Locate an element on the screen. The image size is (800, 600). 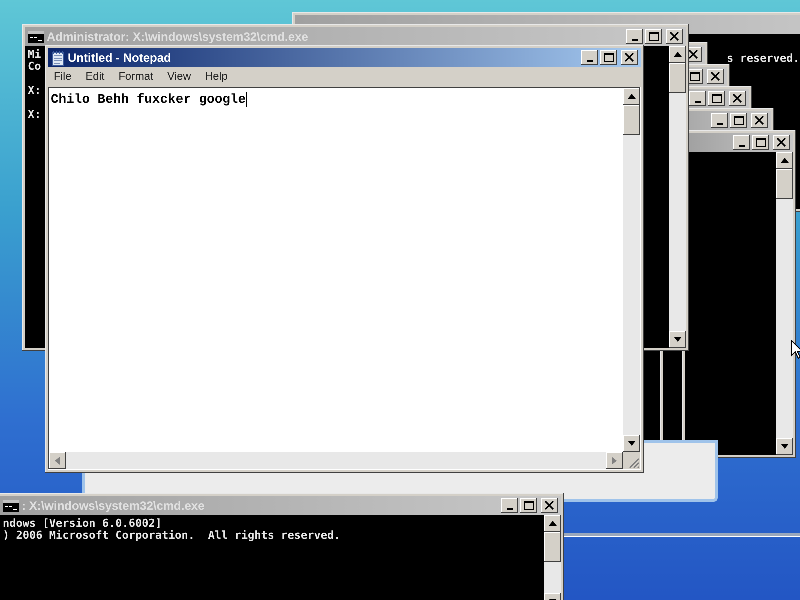
text-cursor is located at coordinates (247, 100).